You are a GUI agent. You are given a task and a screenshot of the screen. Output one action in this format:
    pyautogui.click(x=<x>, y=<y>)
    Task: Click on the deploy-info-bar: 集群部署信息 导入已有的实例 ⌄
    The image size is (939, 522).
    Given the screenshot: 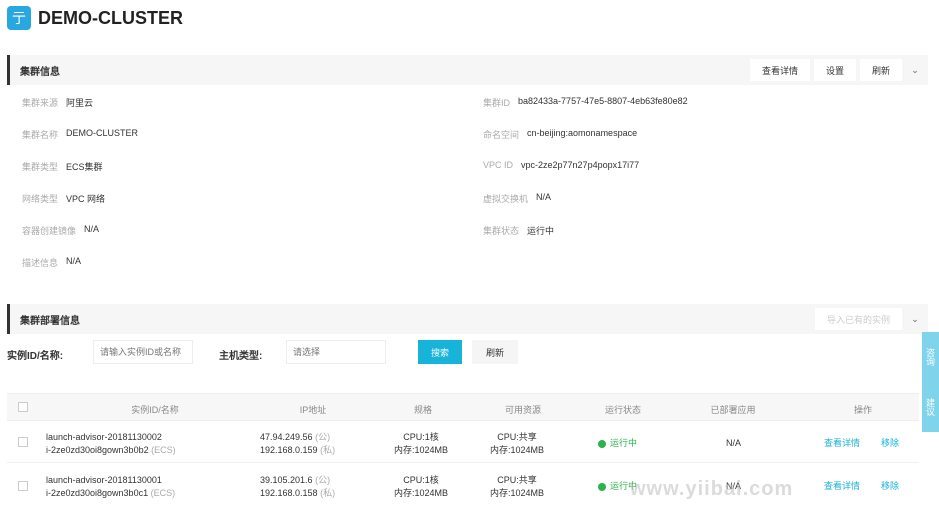 What is the action you would take?
    pyautogui.click(x=467, y=319)
    